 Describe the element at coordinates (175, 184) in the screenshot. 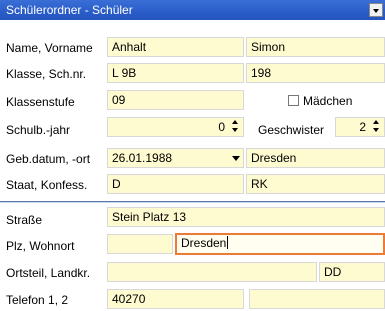

I see `staat-field: D` at that location.